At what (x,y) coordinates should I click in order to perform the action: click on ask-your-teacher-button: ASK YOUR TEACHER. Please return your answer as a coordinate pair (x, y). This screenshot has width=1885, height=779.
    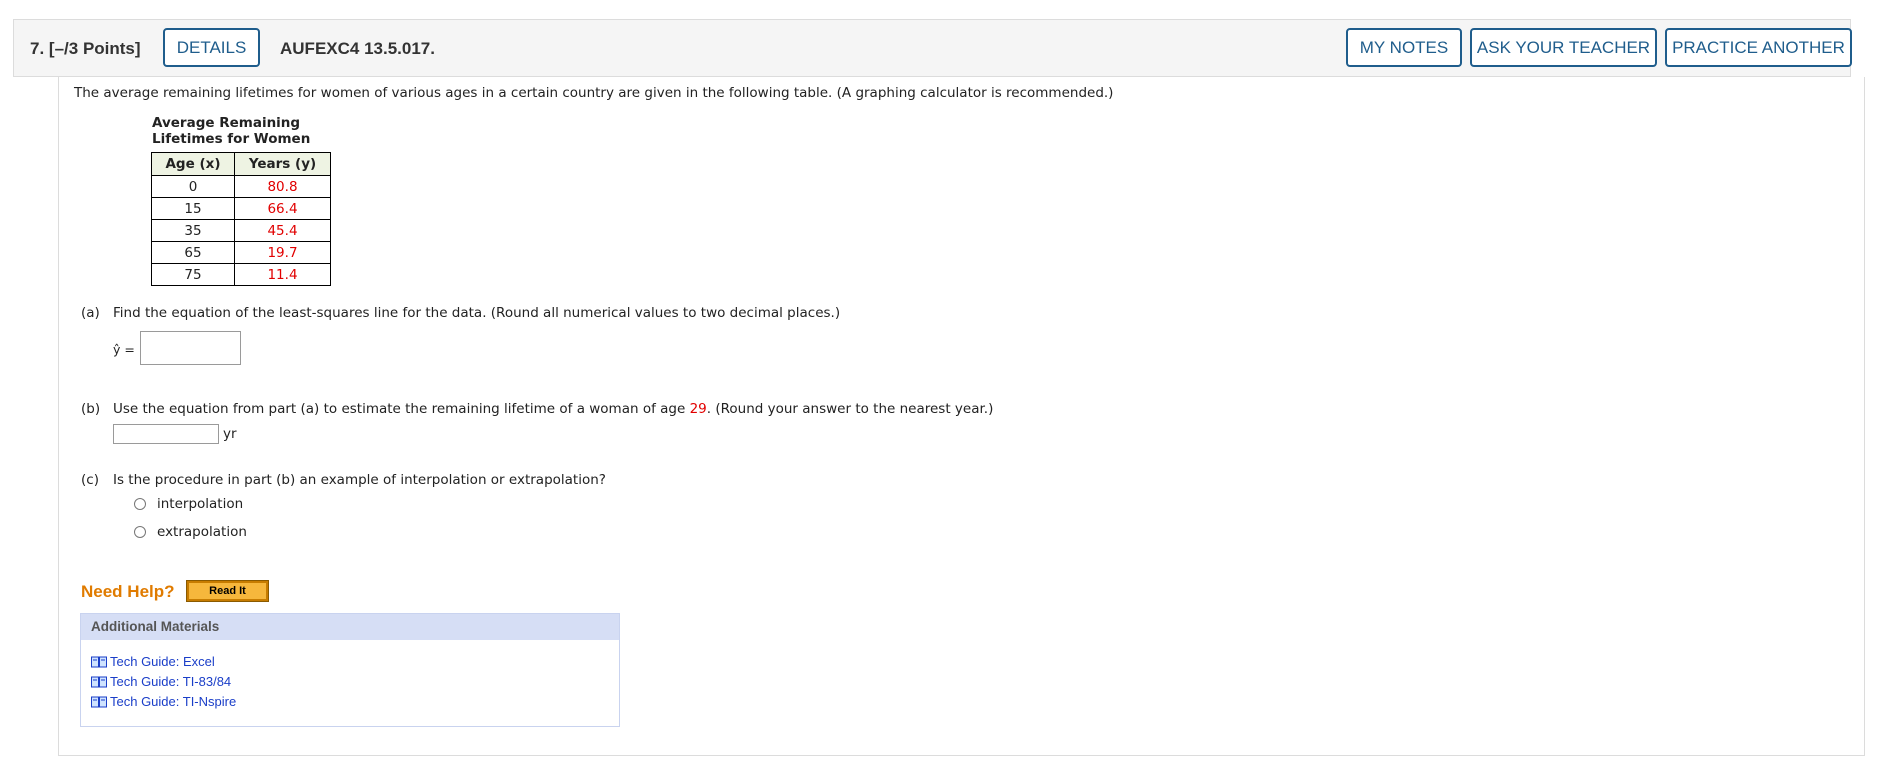
    Looking at the image, I should click on (1563, 47).